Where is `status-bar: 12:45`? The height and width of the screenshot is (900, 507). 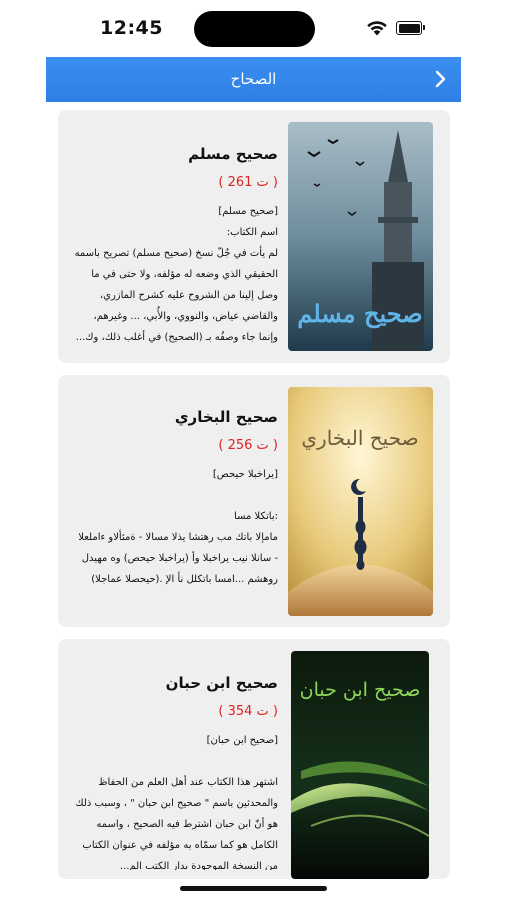 status-bar: 12:45 is located at coordinates (253, 28).